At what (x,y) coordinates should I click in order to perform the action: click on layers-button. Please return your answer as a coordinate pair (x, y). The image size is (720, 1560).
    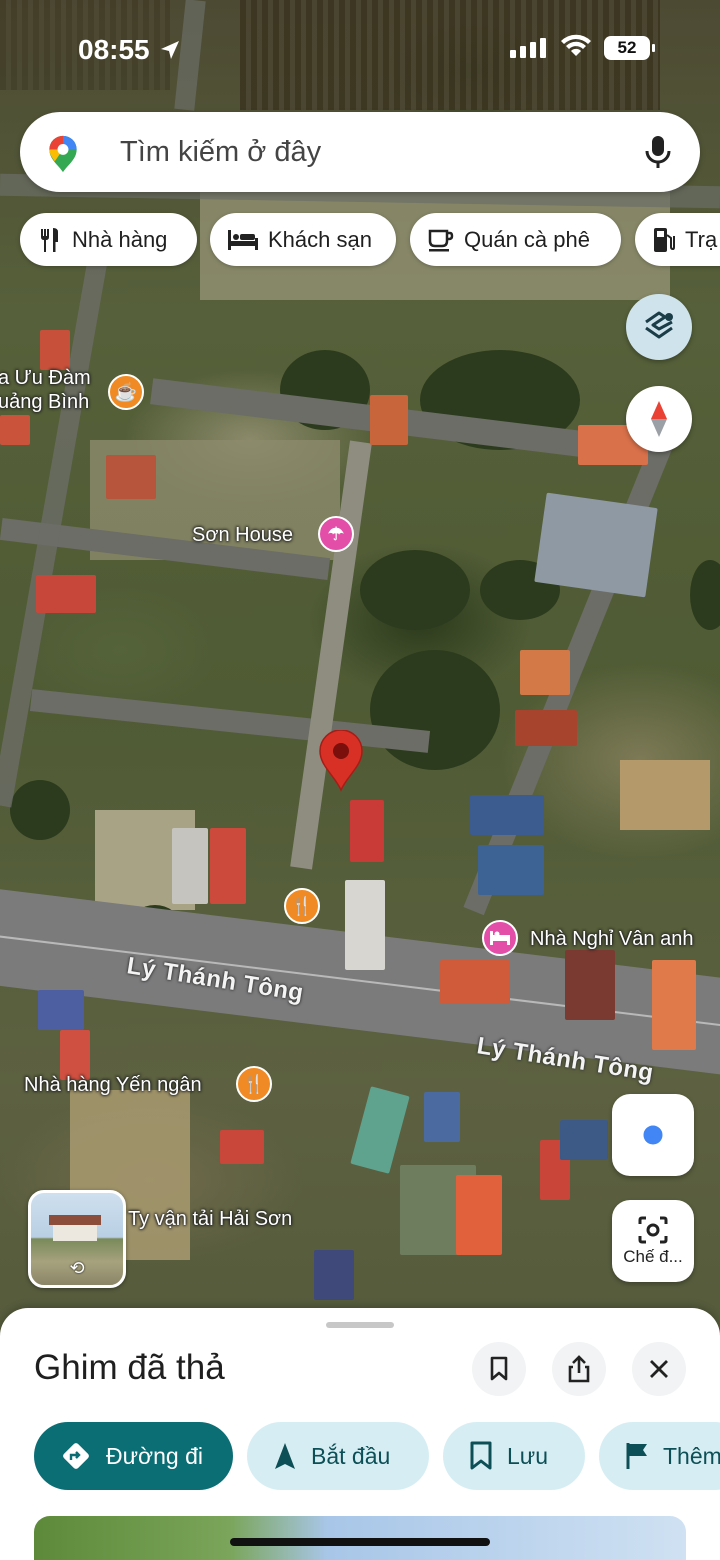
    Looking at the image, I should click on (659, 327).